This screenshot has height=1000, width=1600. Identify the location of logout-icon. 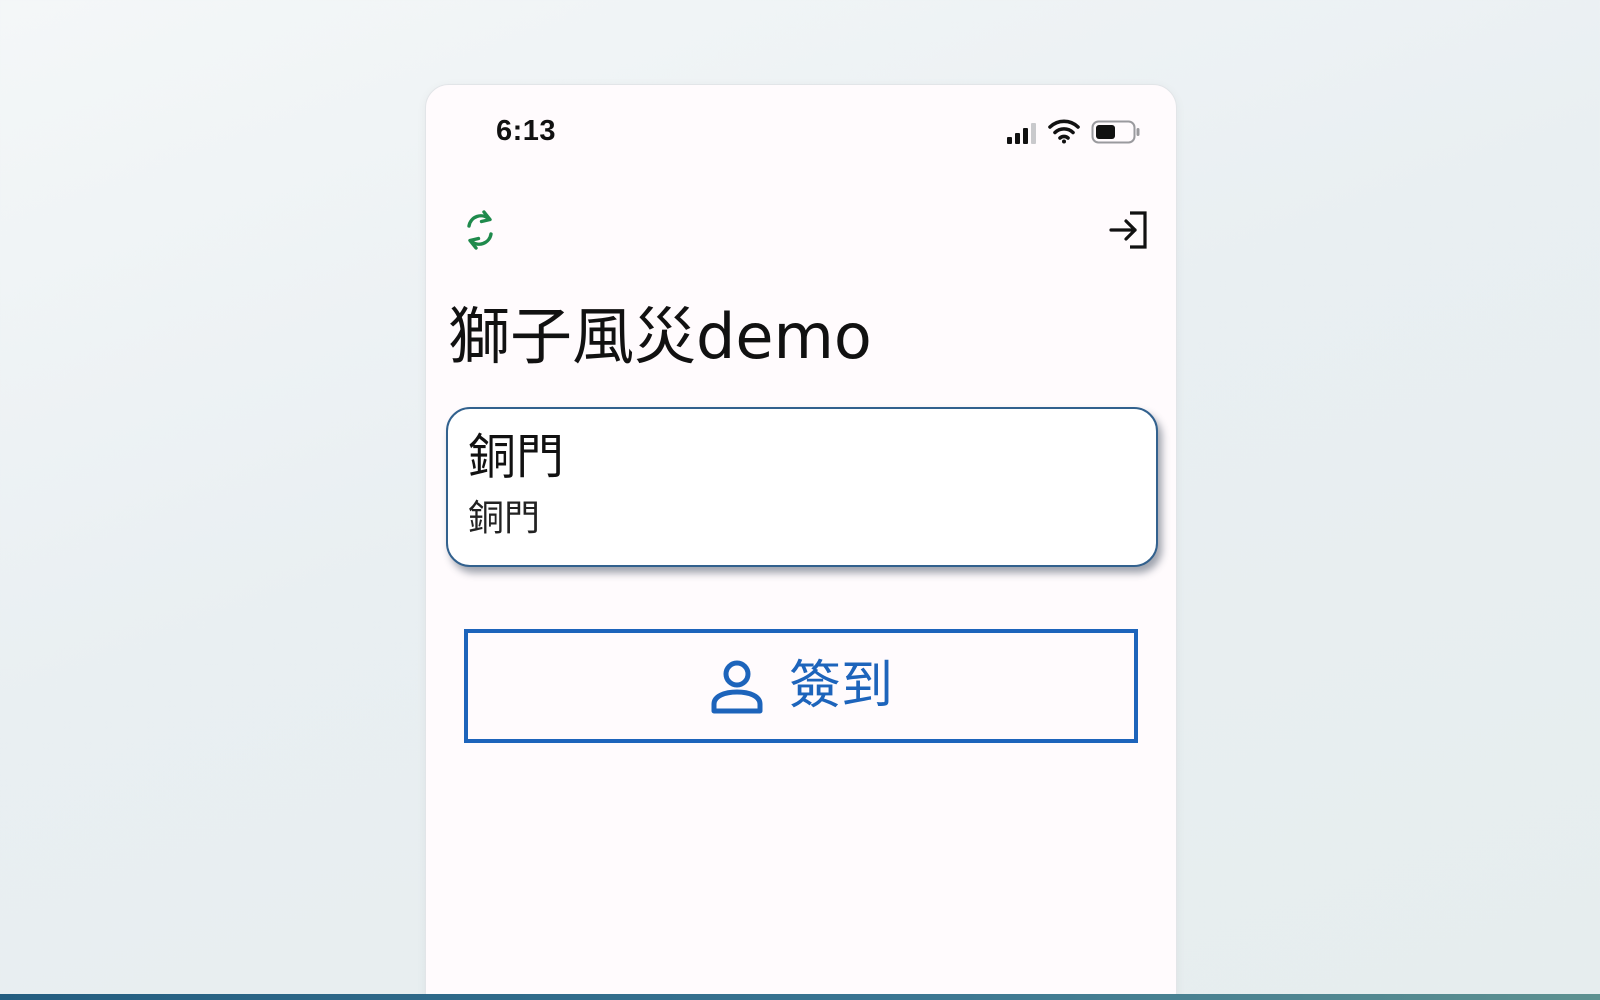
(1128, 230).